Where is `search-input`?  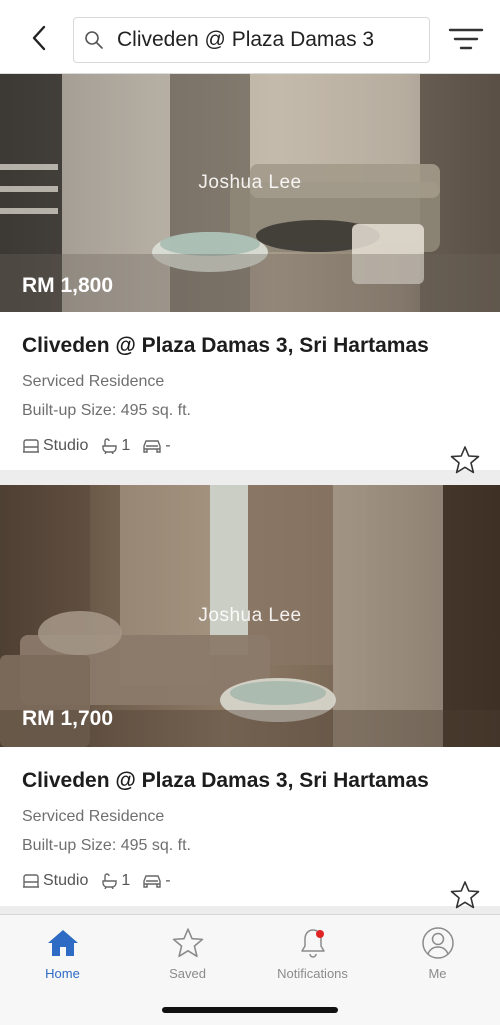 search-input is located at coordinates (267, 40).